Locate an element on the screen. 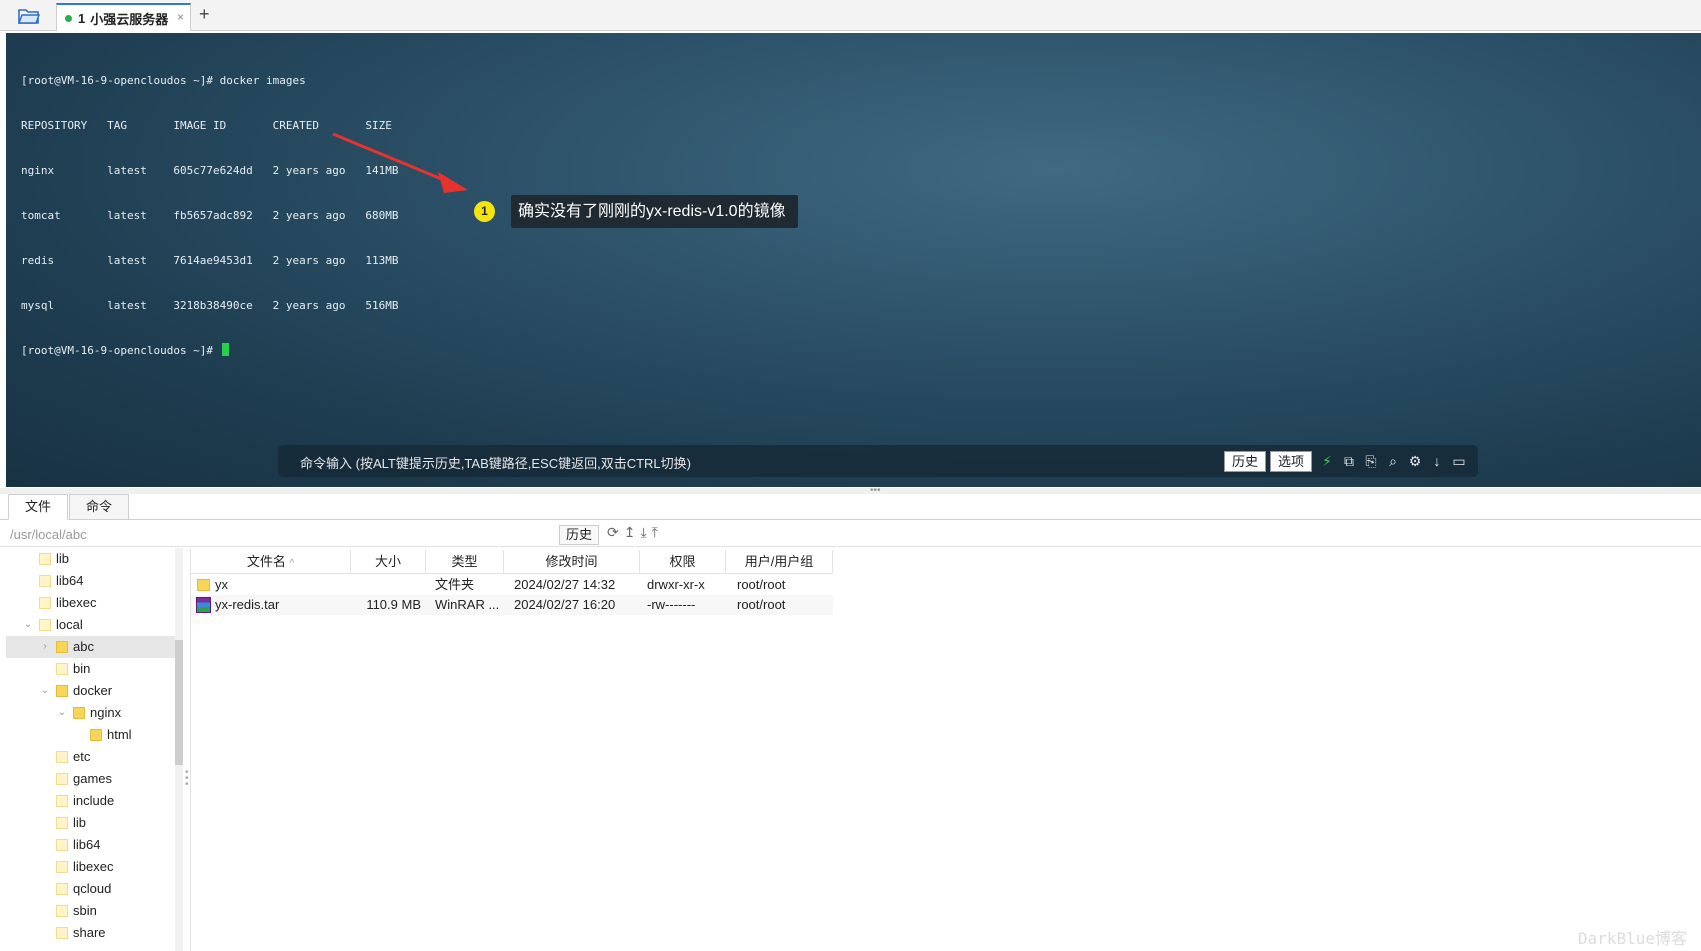  tree-item-share: share is located at coordinates (90, 933).